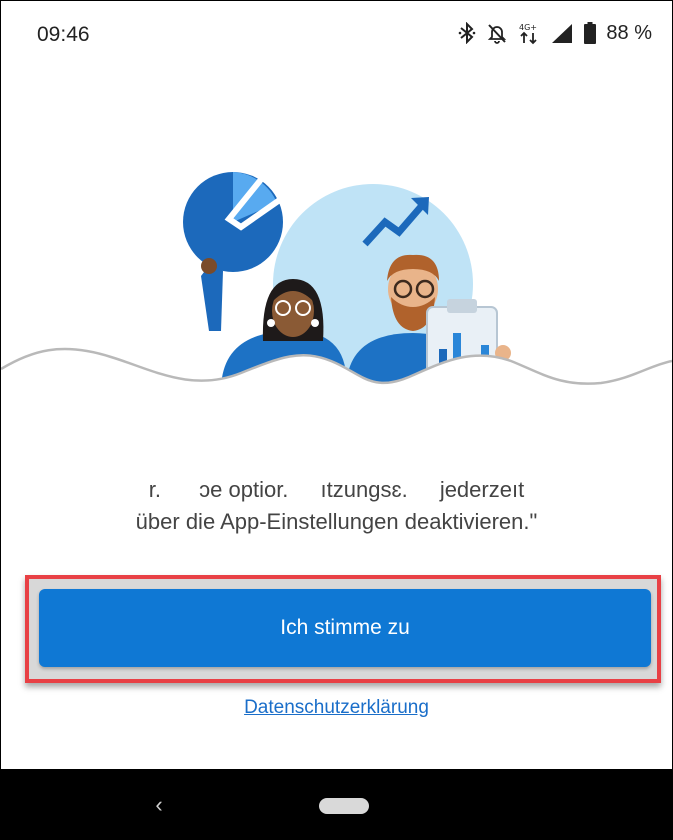 Image resolution: width=673 pixels, height=840 pixels. Describe the element at coordinates (336, 708) in the screenshot. I see `privacy-policy-link: Datenschutzerklärung` at that location.